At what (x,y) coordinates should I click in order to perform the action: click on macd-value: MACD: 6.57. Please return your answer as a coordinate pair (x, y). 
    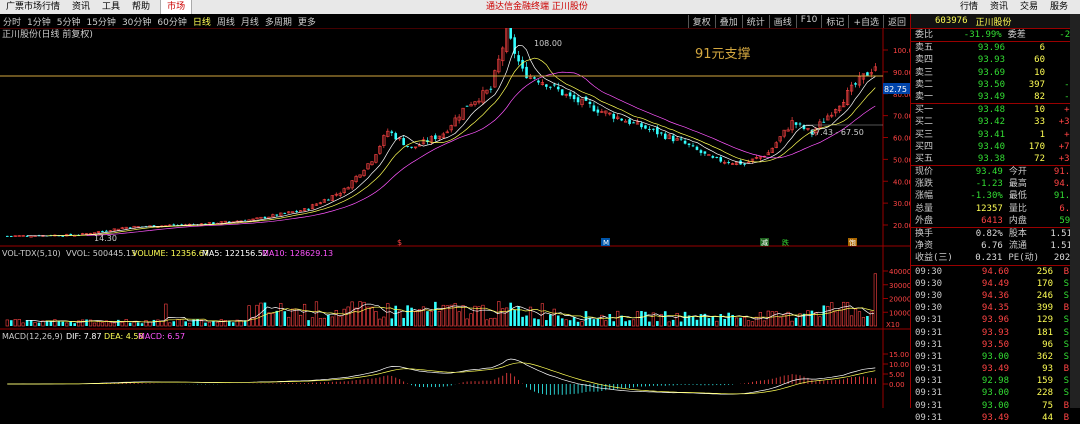
    Looking at the image, I should click on (161, 336).